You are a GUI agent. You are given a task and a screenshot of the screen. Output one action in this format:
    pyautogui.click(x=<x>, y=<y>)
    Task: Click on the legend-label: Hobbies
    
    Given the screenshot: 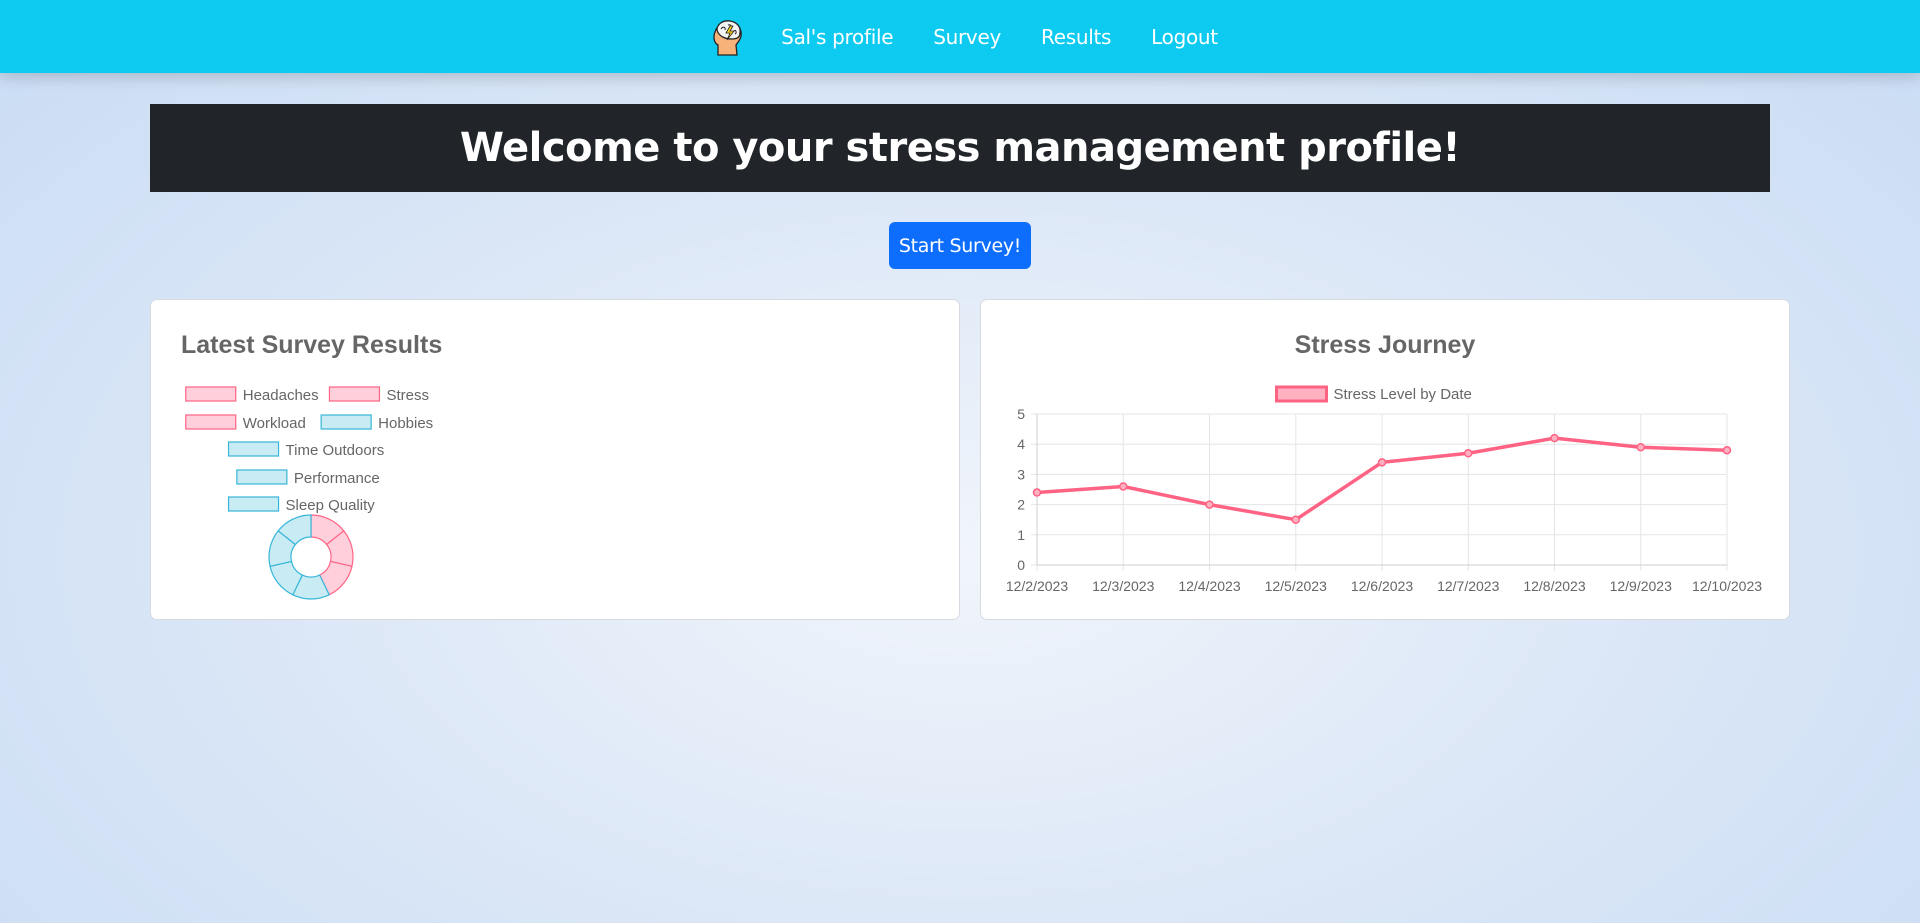 What is the action you would take?
    pyautogui.click(x=405, y=423)
    